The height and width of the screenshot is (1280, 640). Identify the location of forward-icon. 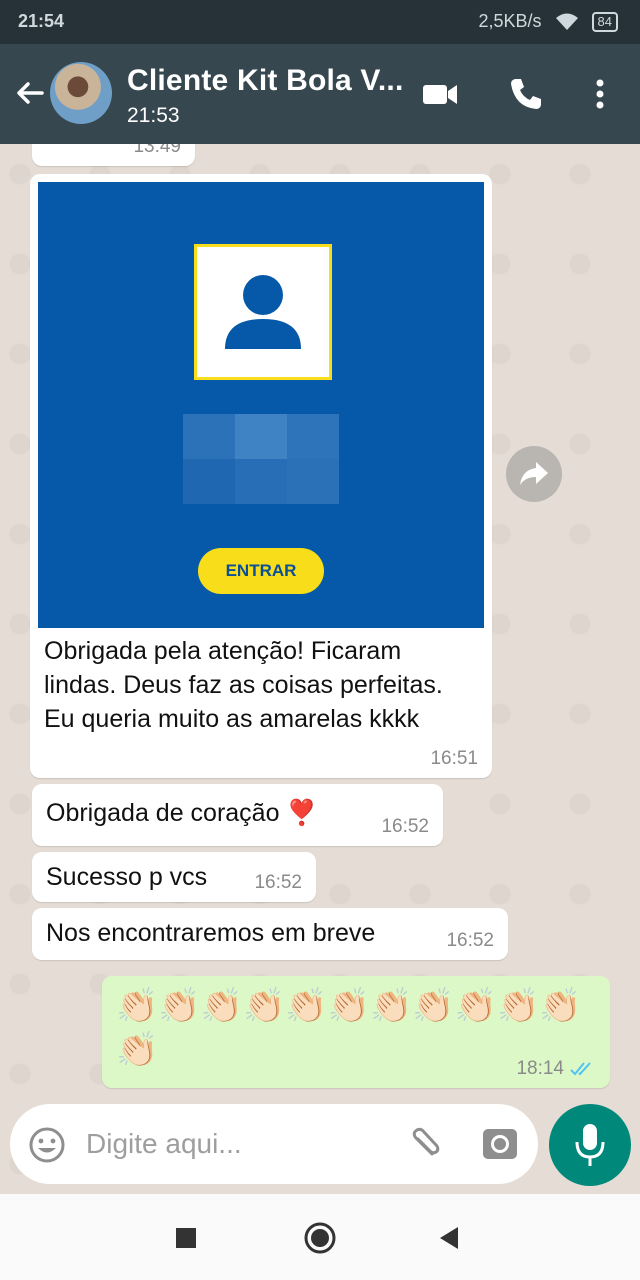
(534, 473).